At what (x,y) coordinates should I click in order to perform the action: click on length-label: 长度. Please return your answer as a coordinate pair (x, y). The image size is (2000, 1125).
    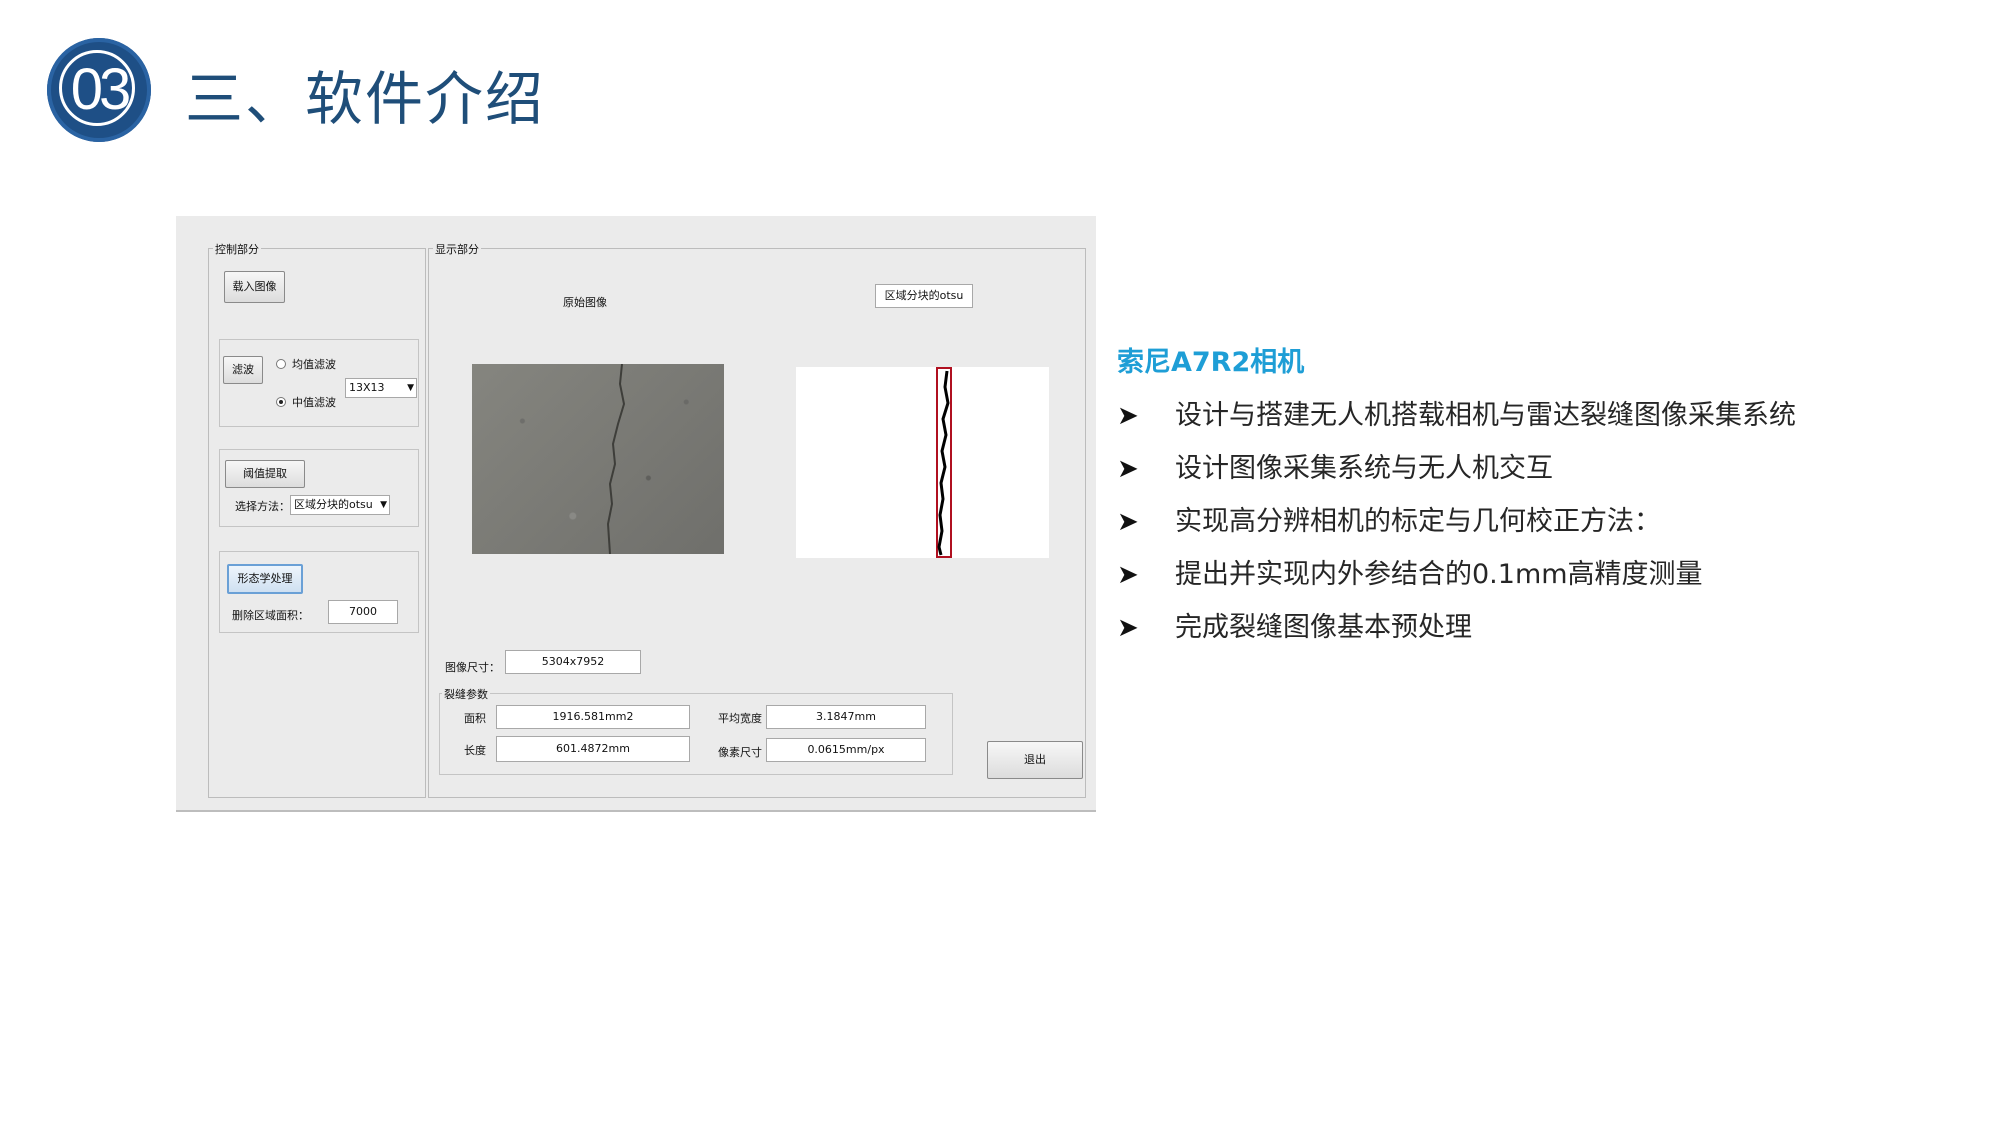
    Looking at the image, I should click on (475, 750).